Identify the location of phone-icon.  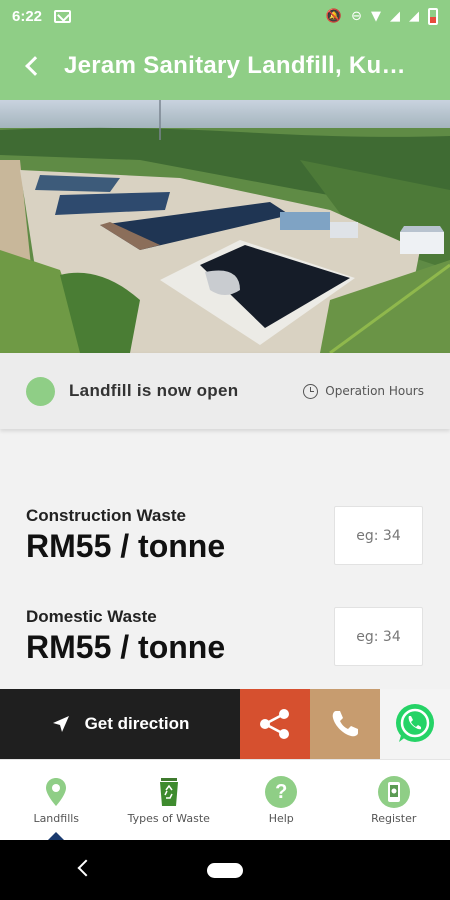
(345, 724).